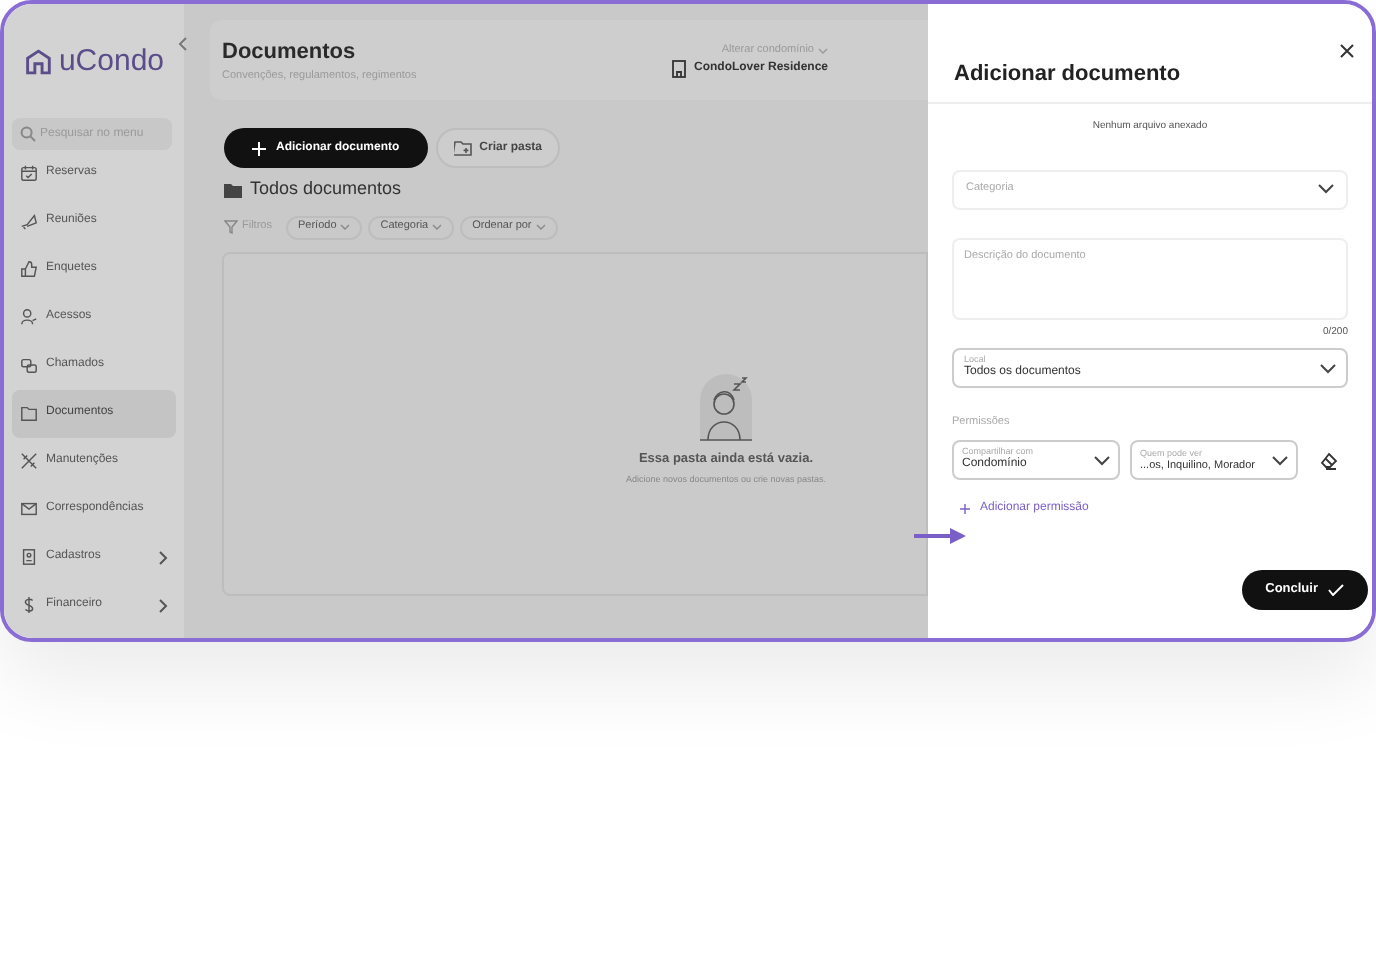 The height and width of the screenshot is (972, 1376). What do you see at coordinates (29, 557) in the screenshot?
I see `badge-icon` at bounding box center [29, 557].